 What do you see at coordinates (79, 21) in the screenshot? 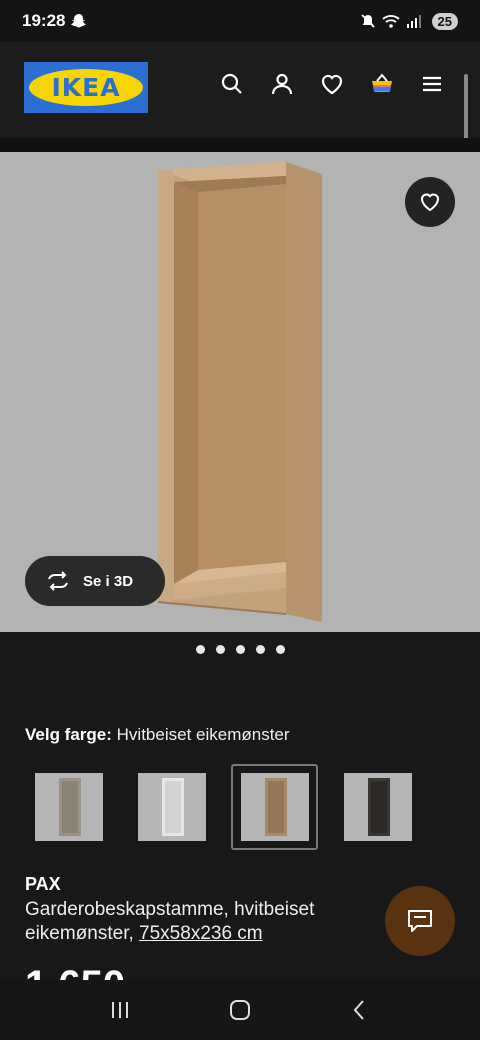
I see `snapchat-icon` at bounding box center [79, 21].